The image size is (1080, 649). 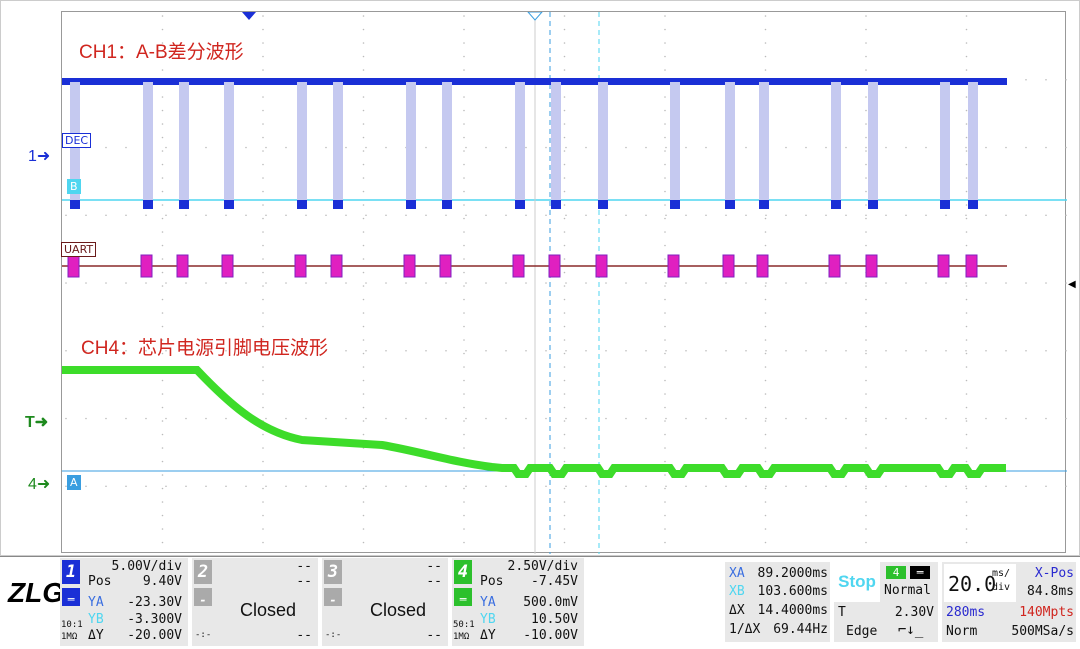 I want to click on trigger-position-marker, so click(x=535, y=16).